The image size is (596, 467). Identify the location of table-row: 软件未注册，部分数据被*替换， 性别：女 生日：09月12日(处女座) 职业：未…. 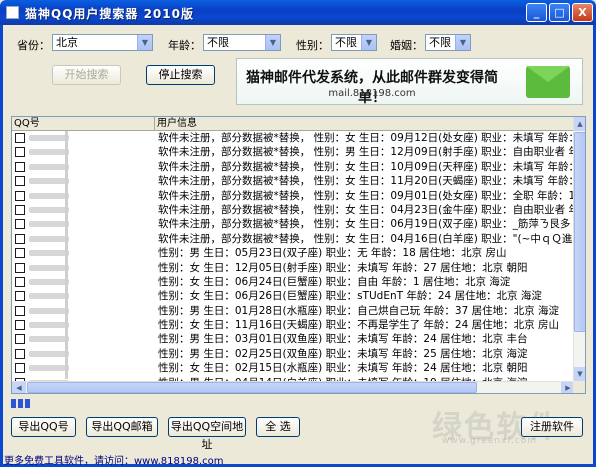
(293, 138).